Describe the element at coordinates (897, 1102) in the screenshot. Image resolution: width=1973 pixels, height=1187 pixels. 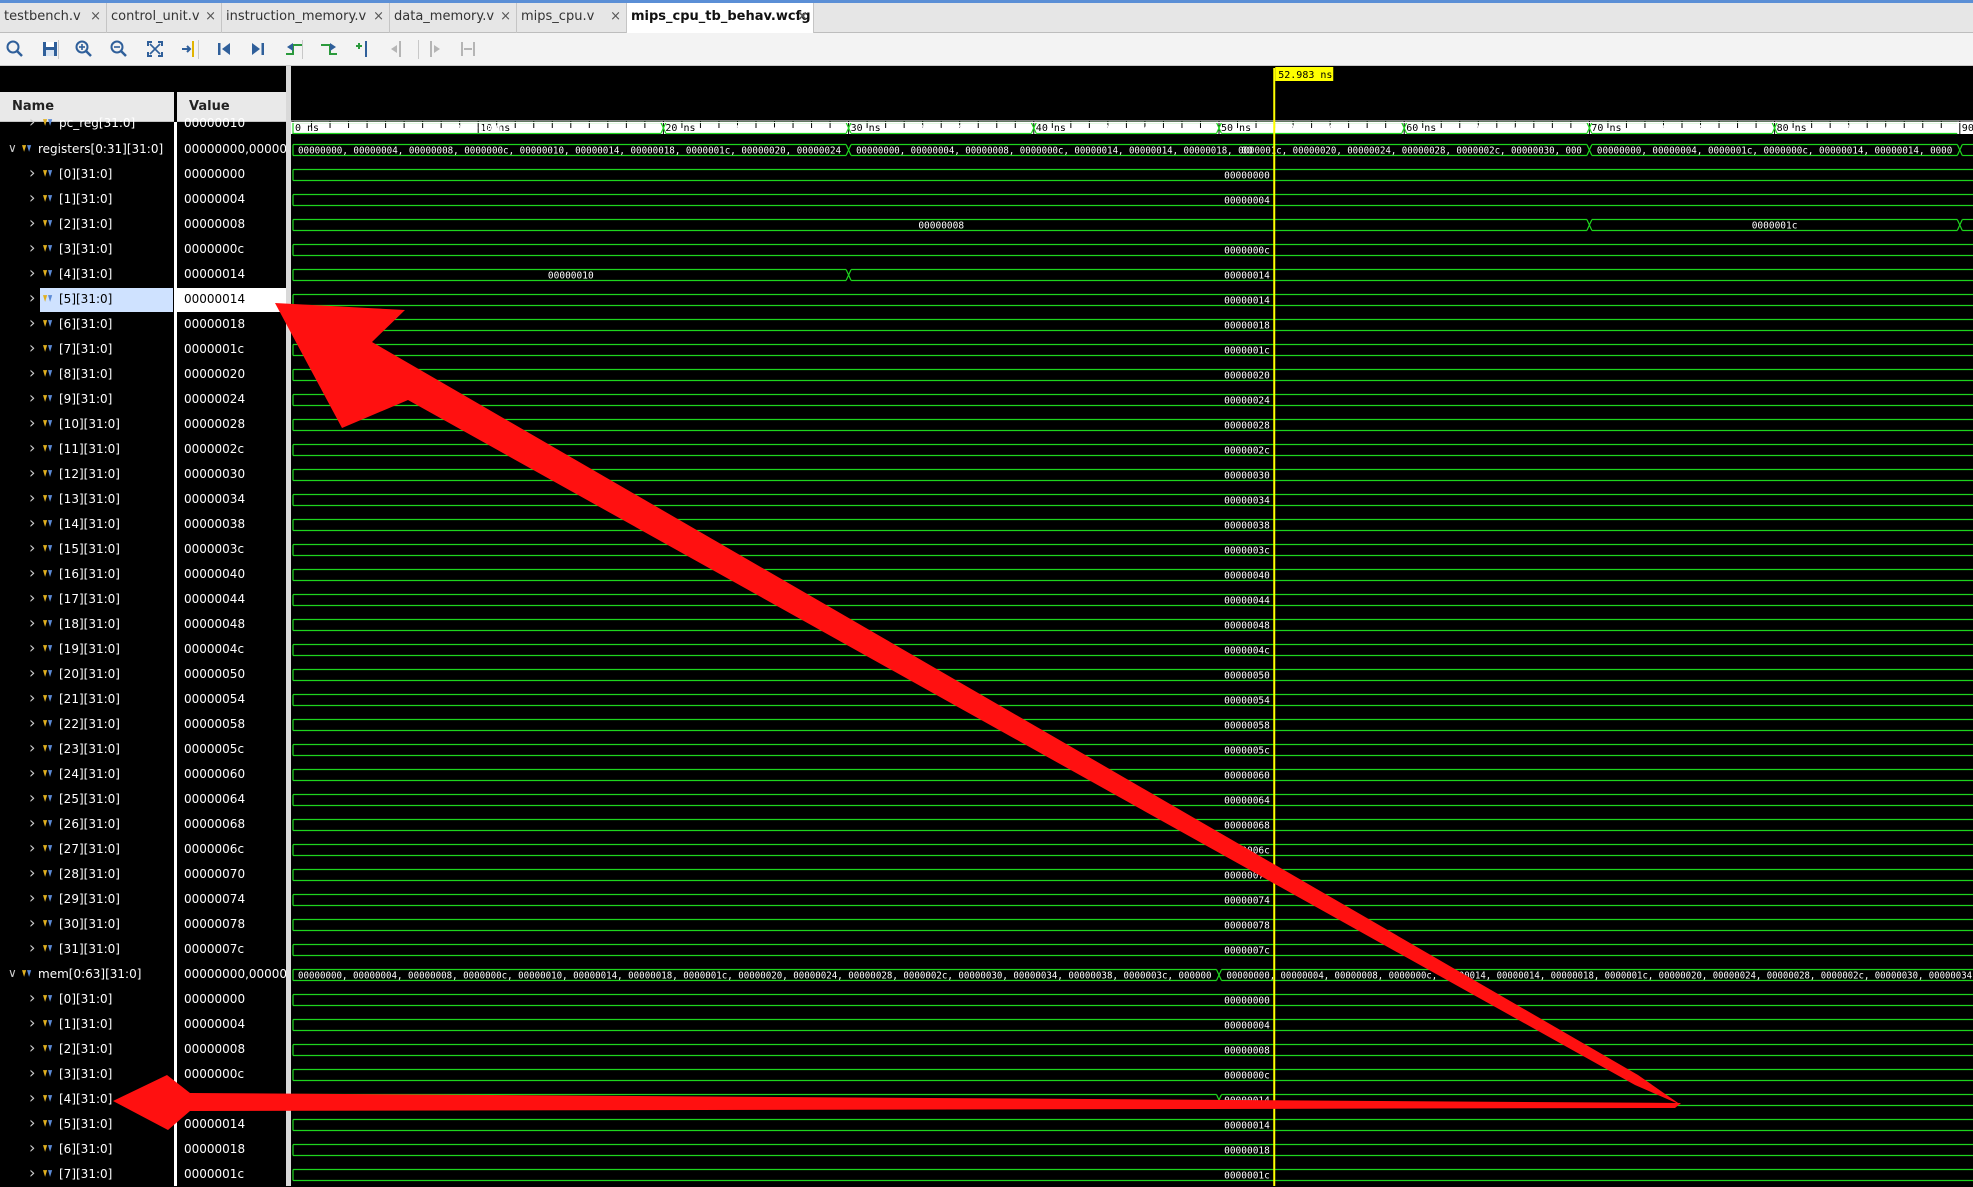
I see `annotation-arrow-lower` at that location.